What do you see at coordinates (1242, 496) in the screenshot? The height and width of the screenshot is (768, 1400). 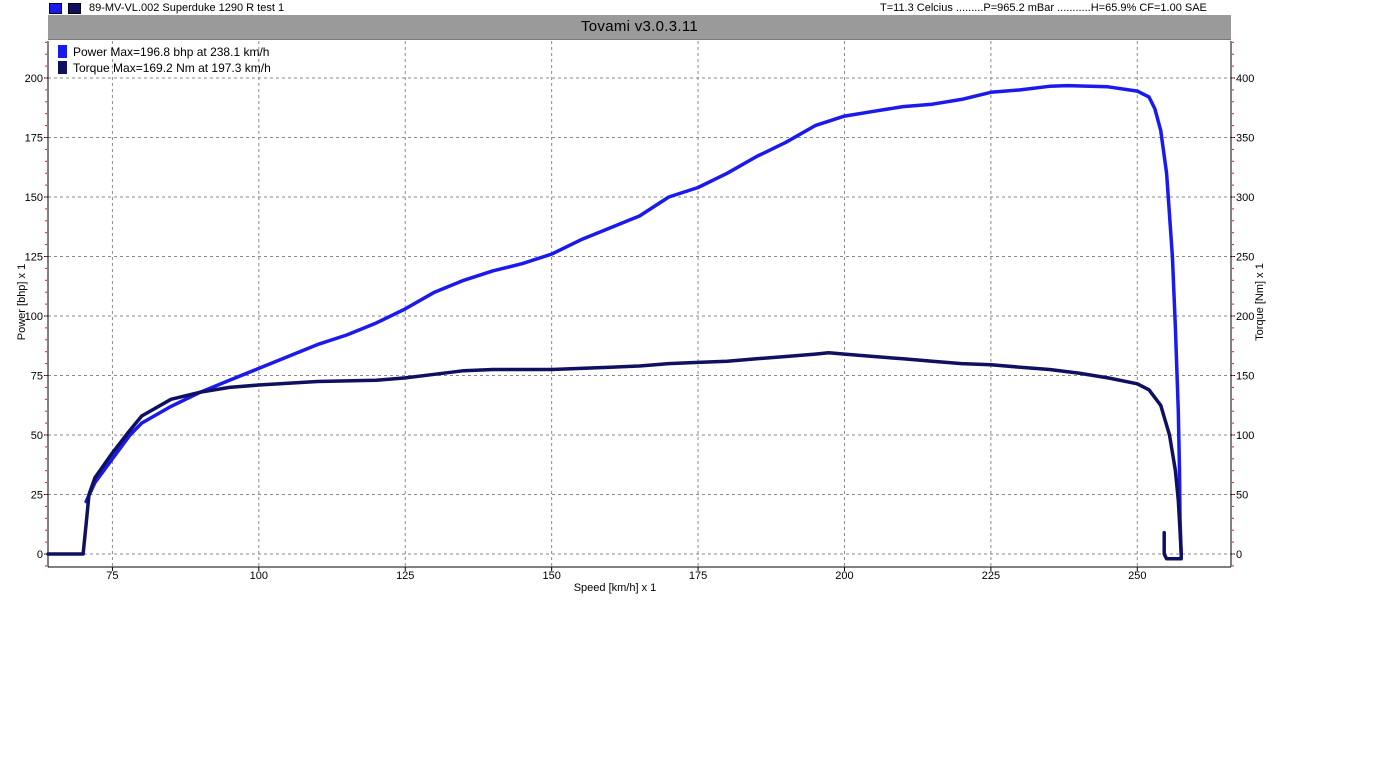 I see `y-tick-label-right: 50` at bounding box center [1242, 496].